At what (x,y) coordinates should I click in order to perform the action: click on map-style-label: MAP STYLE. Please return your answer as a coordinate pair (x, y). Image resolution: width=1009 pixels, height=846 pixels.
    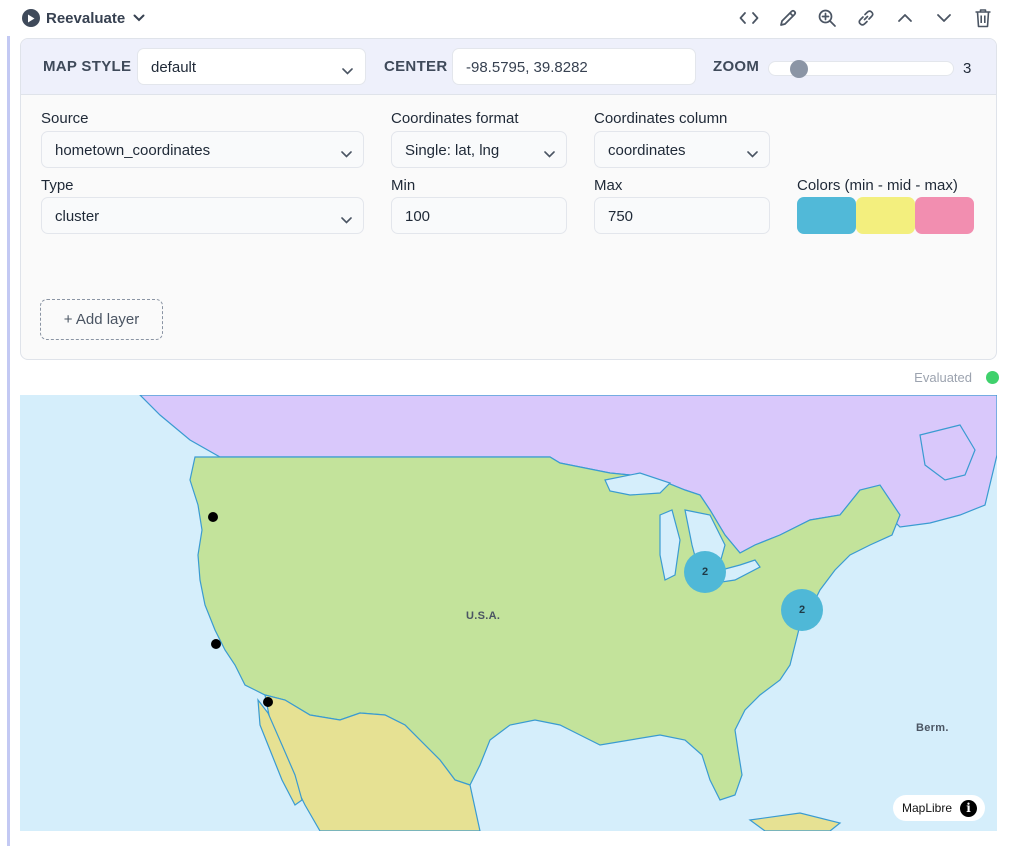
    Looking at the image, I should click on (87, 66).